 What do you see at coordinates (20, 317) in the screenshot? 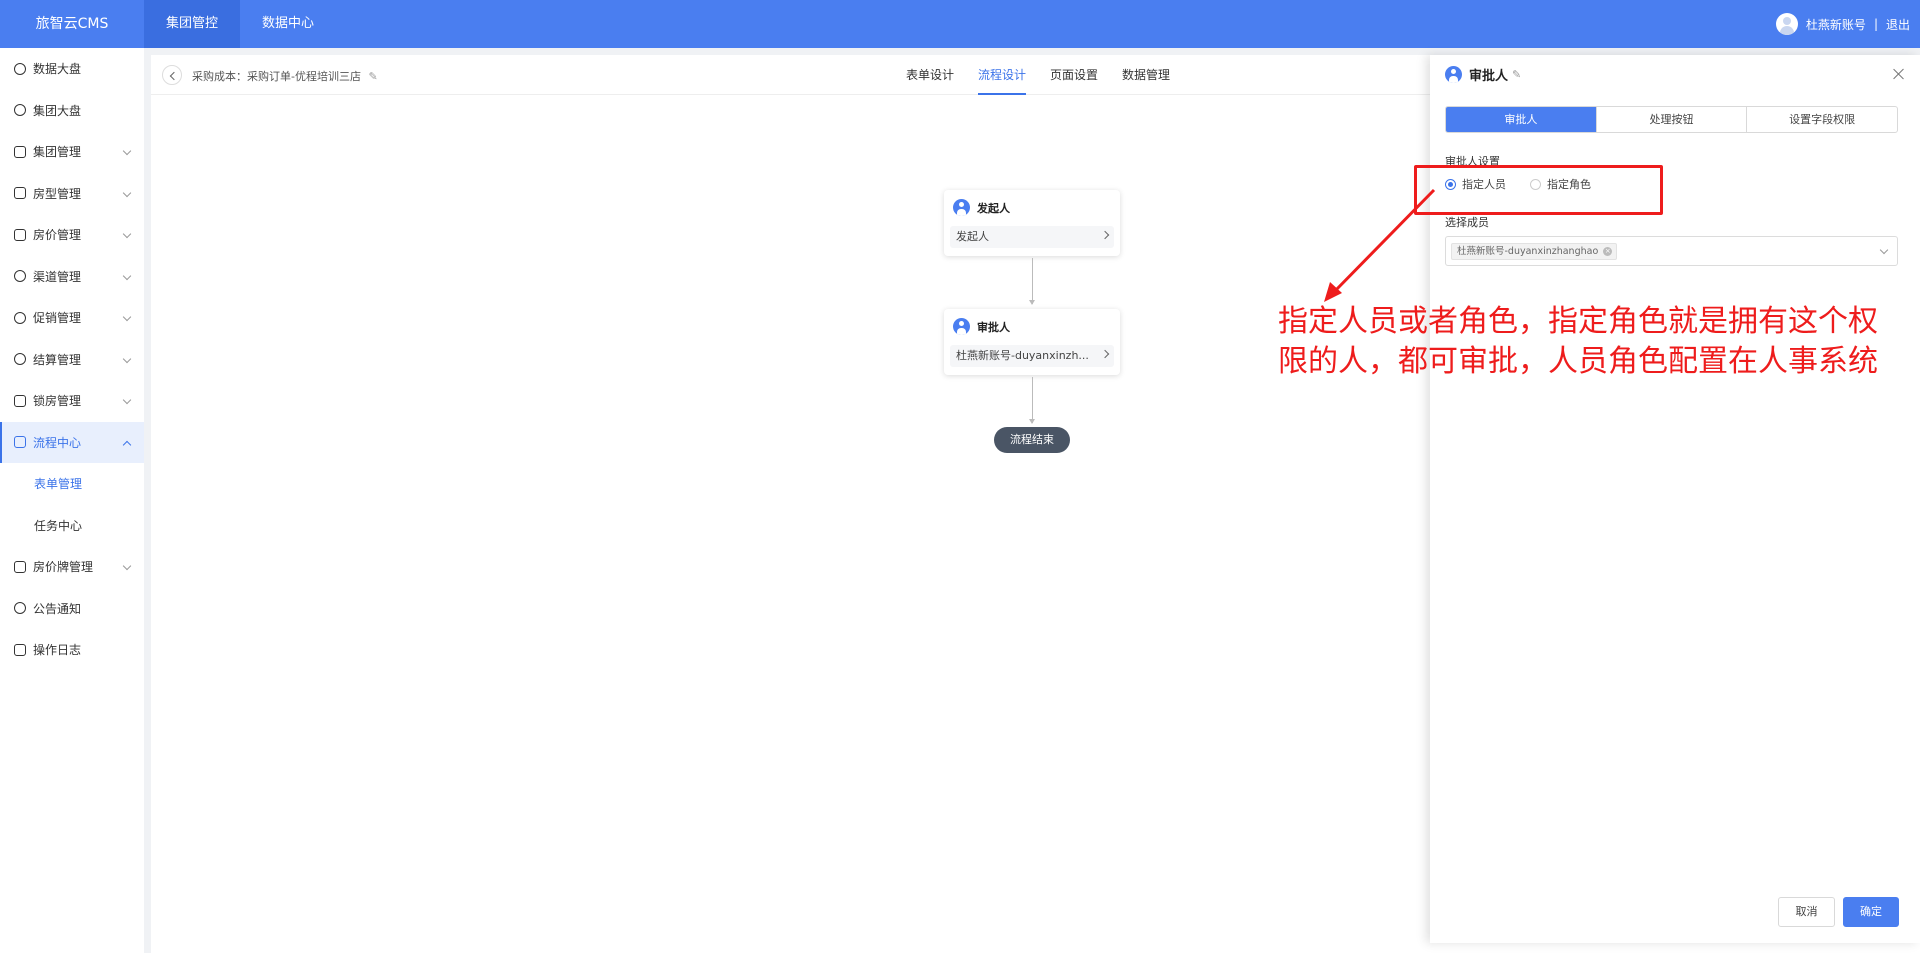
I see `tag-icon` at bounding box center [20, 317].